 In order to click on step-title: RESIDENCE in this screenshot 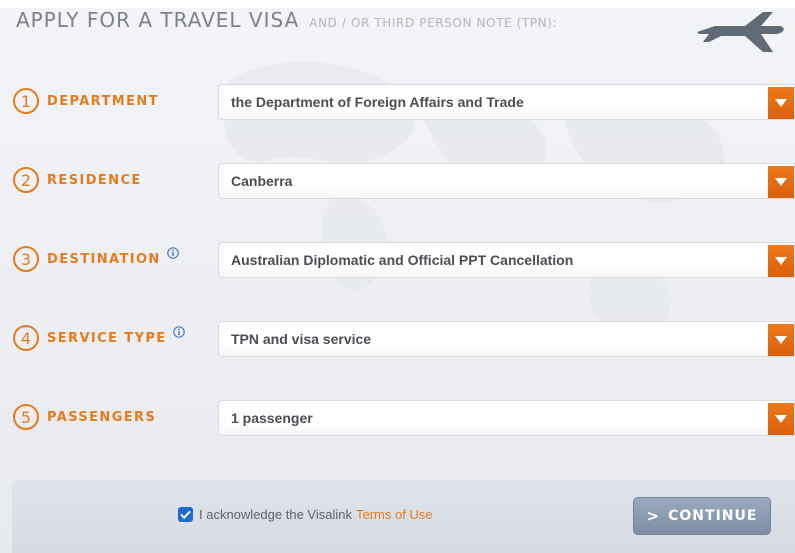, I will do `click(94, 180)`.